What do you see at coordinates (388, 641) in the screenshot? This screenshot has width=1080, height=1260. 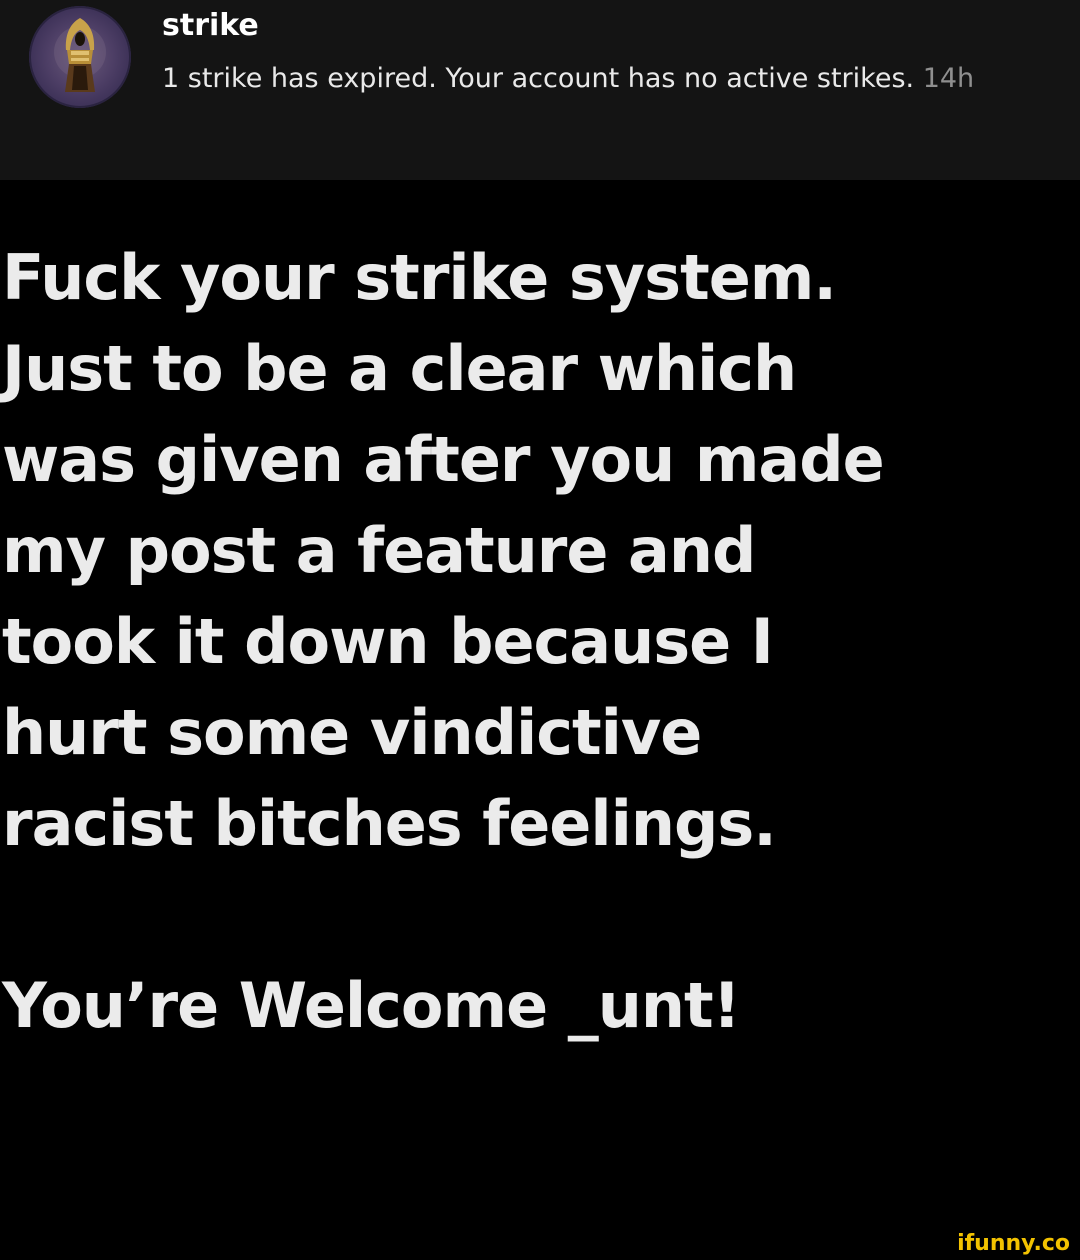 I see `post-line: took it down because I` at bounding box center [388, 641].